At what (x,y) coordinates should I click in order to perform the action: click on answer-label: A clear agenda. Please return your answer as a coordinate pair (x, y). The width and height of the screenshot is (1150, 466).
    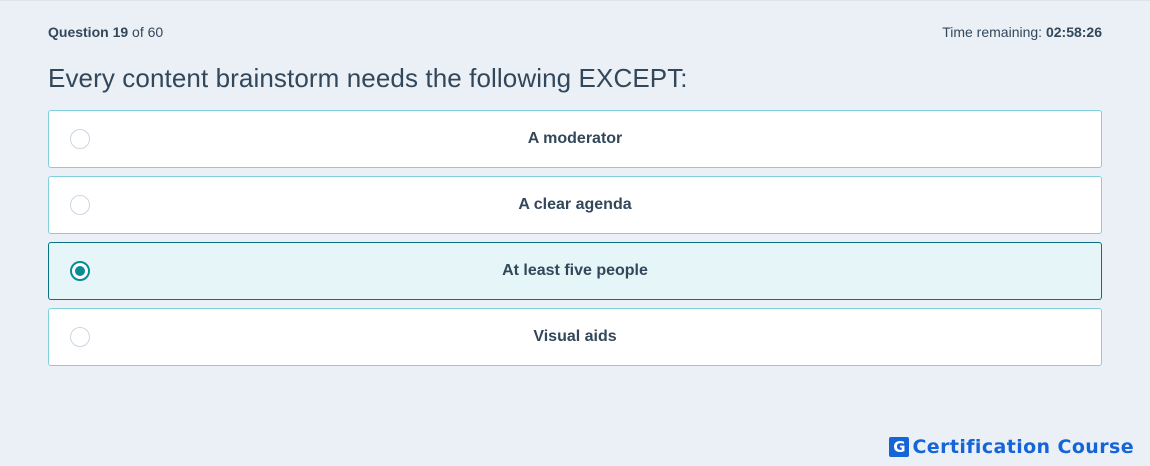
    Looking at the image, I should click on (575, 204).